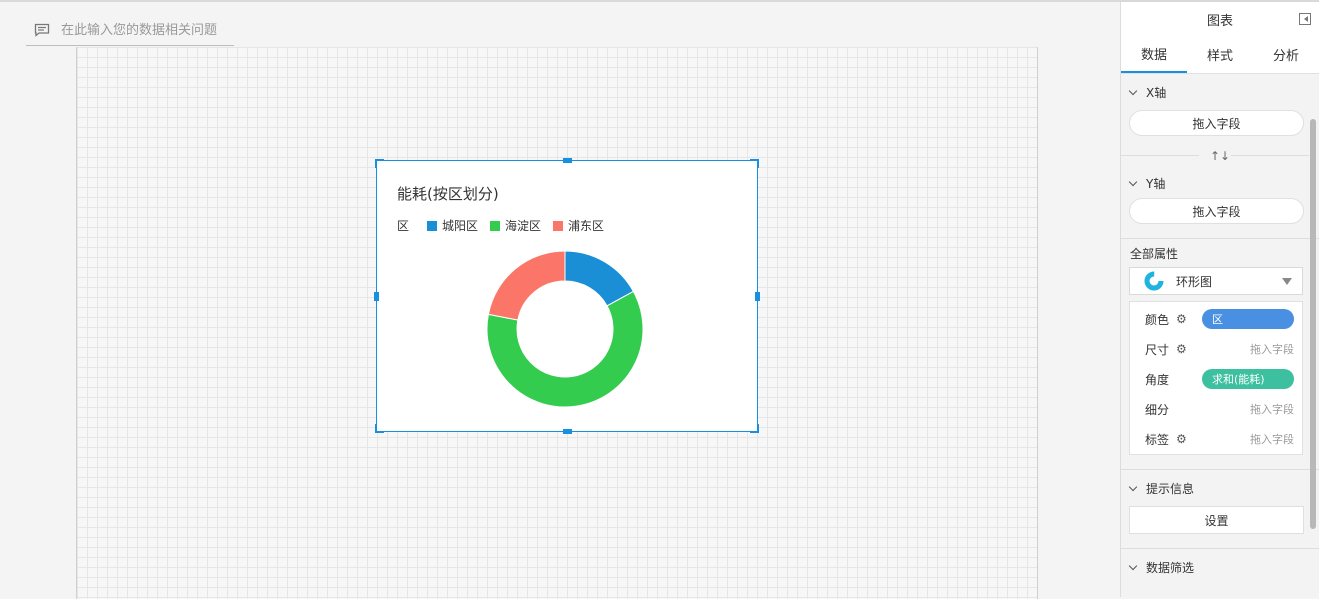  I want to click on swap-axes-icon: ↑↓, so click(1220, 156).